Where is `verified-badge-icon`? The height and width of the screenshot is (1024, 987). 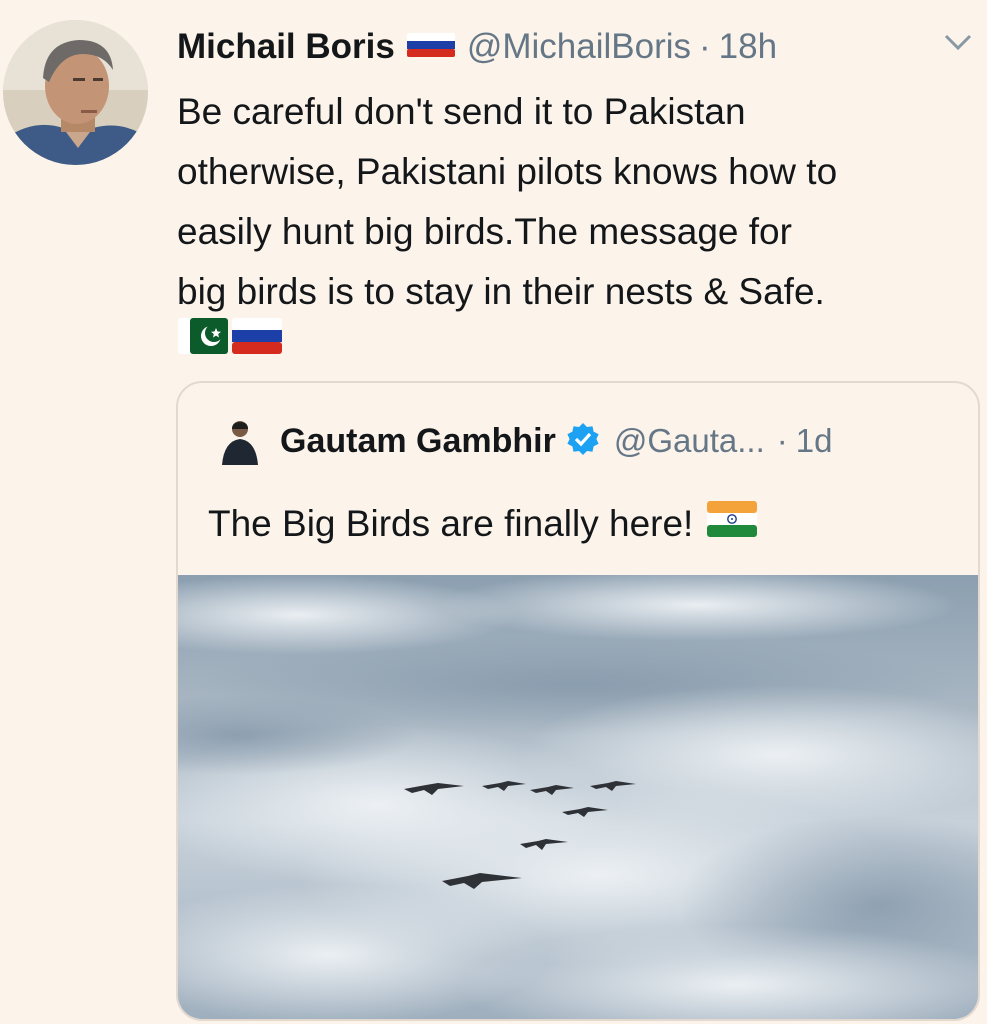
verified-badge-icon is located at coordinates (583, 441).